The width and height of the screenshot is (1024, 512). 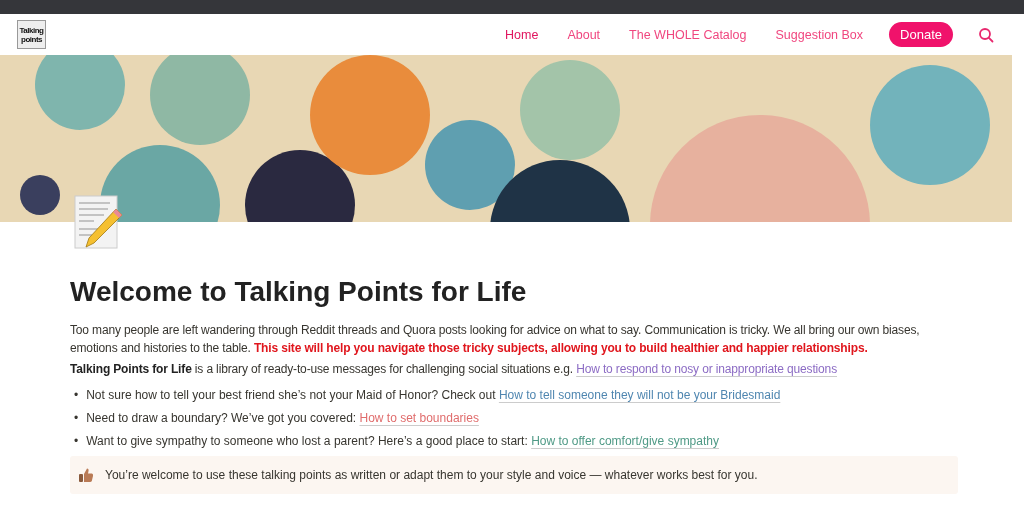 I want to click on list-item-text: Not sure how to tell your best friend she’s not your Maid of Honor? Check out How to tell someone they will not be your Bridesmaid, so click(x=433, y=395).